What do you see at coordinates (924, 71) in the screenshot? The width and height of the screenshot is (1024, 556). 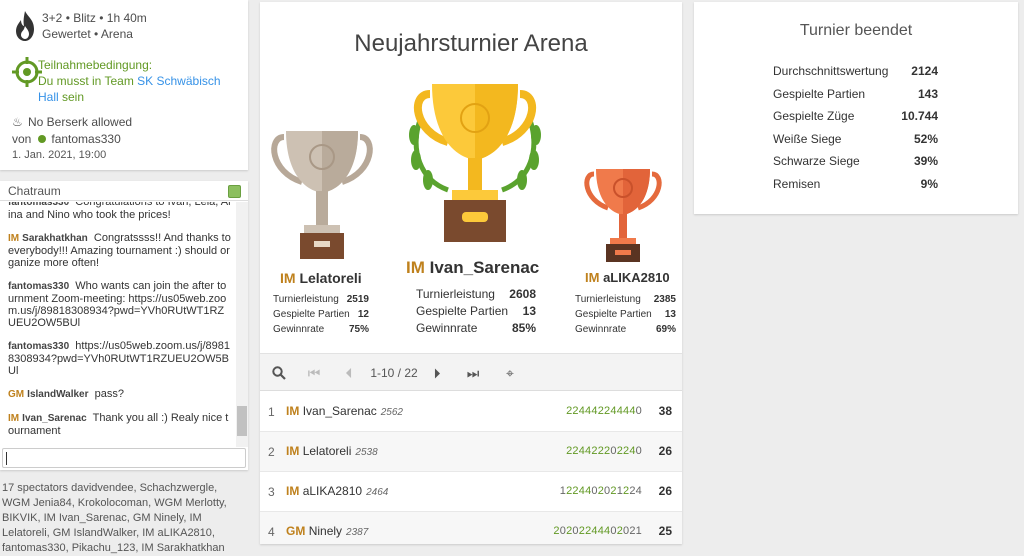 I see `stat-value: 2124` at bounding box center [924, 71].